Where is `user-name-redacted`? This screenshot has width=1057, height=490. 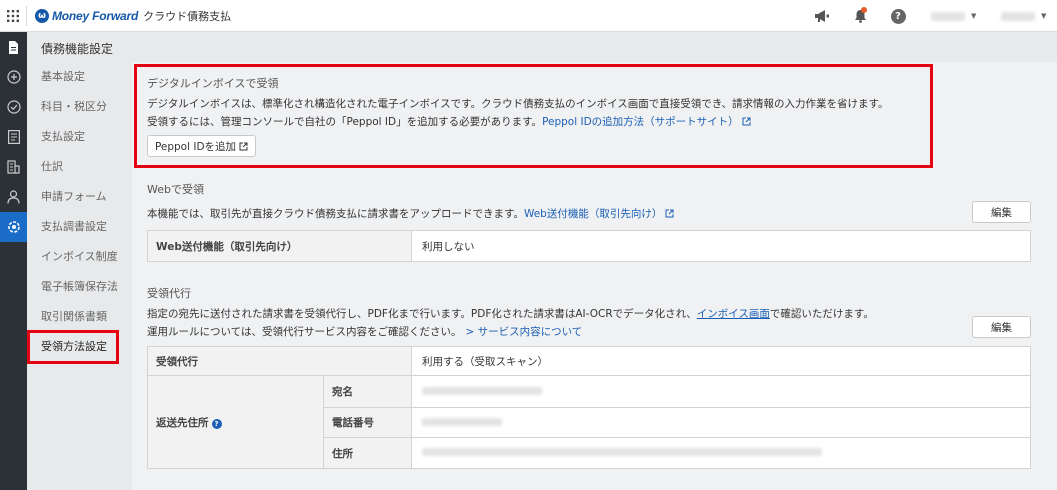
user-name-redacted is located at coordinates (1018, 16).